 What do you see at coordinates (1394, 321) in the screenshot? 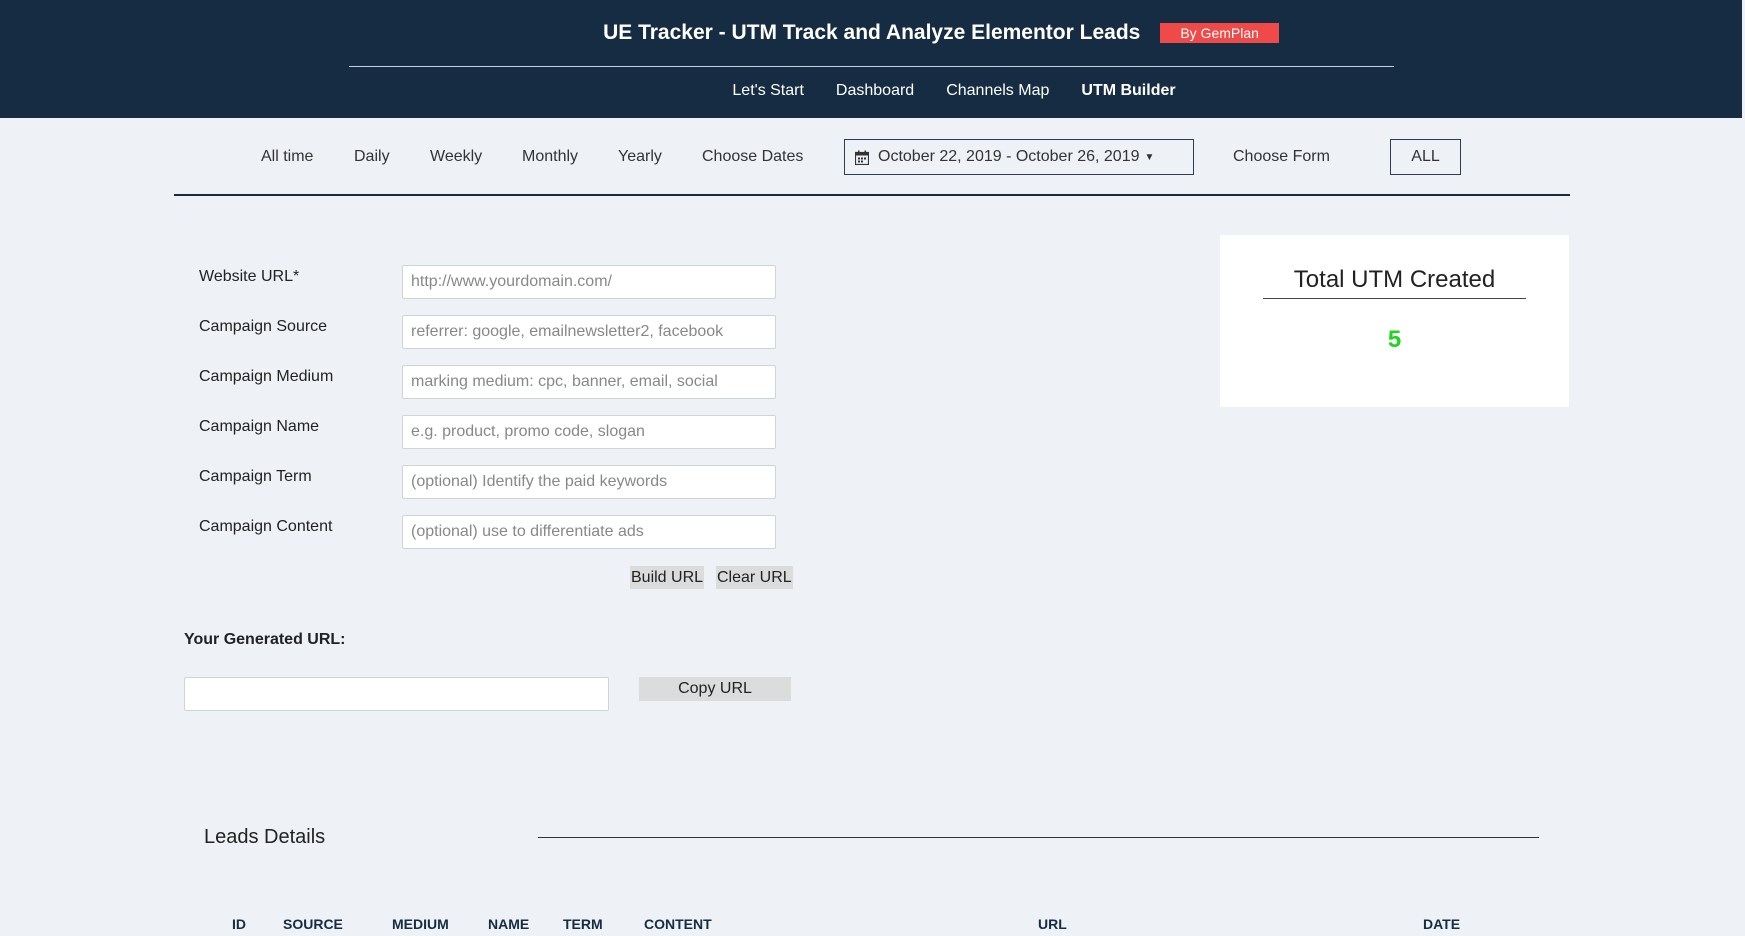
I see `total-utm-card: Total UTM Created 5` at bounding box center [1394, 321].